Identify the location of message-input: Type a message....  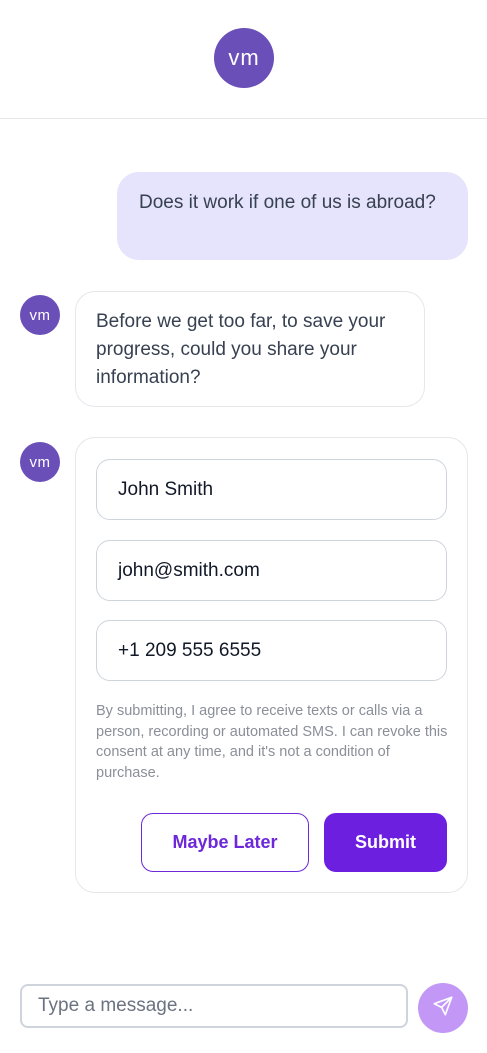
(214, 1006).